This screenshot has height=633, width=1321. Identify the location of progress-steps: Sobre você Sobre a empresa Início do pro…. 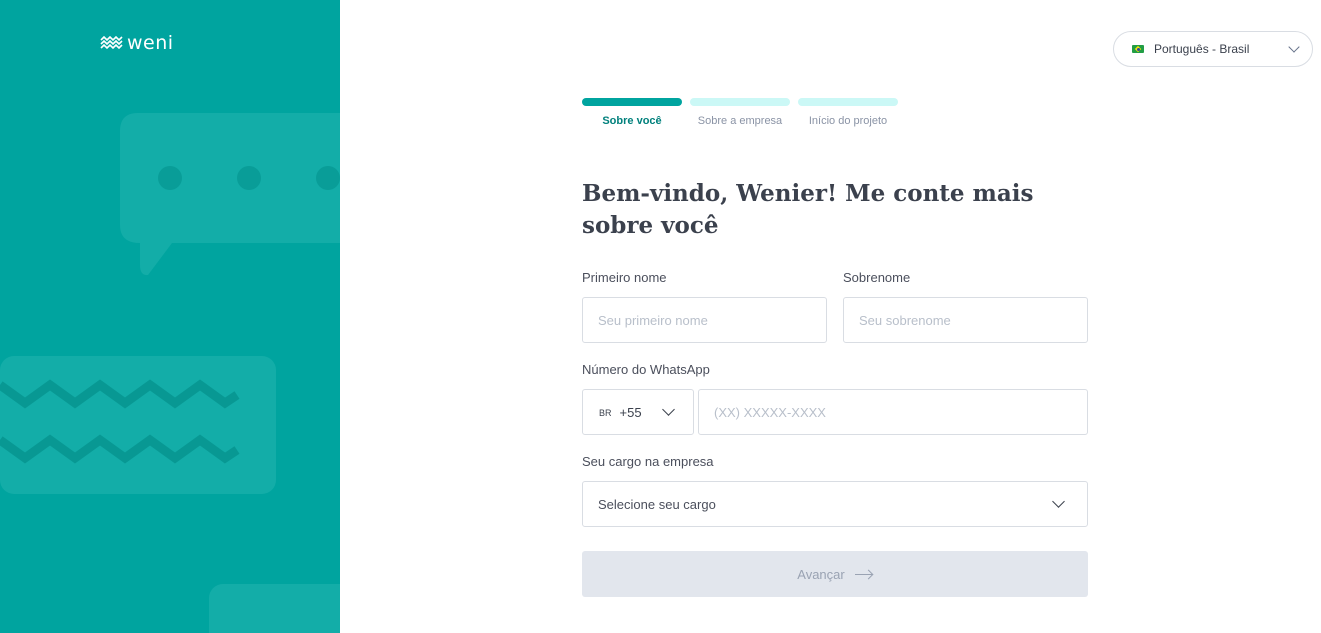
(740, 112).